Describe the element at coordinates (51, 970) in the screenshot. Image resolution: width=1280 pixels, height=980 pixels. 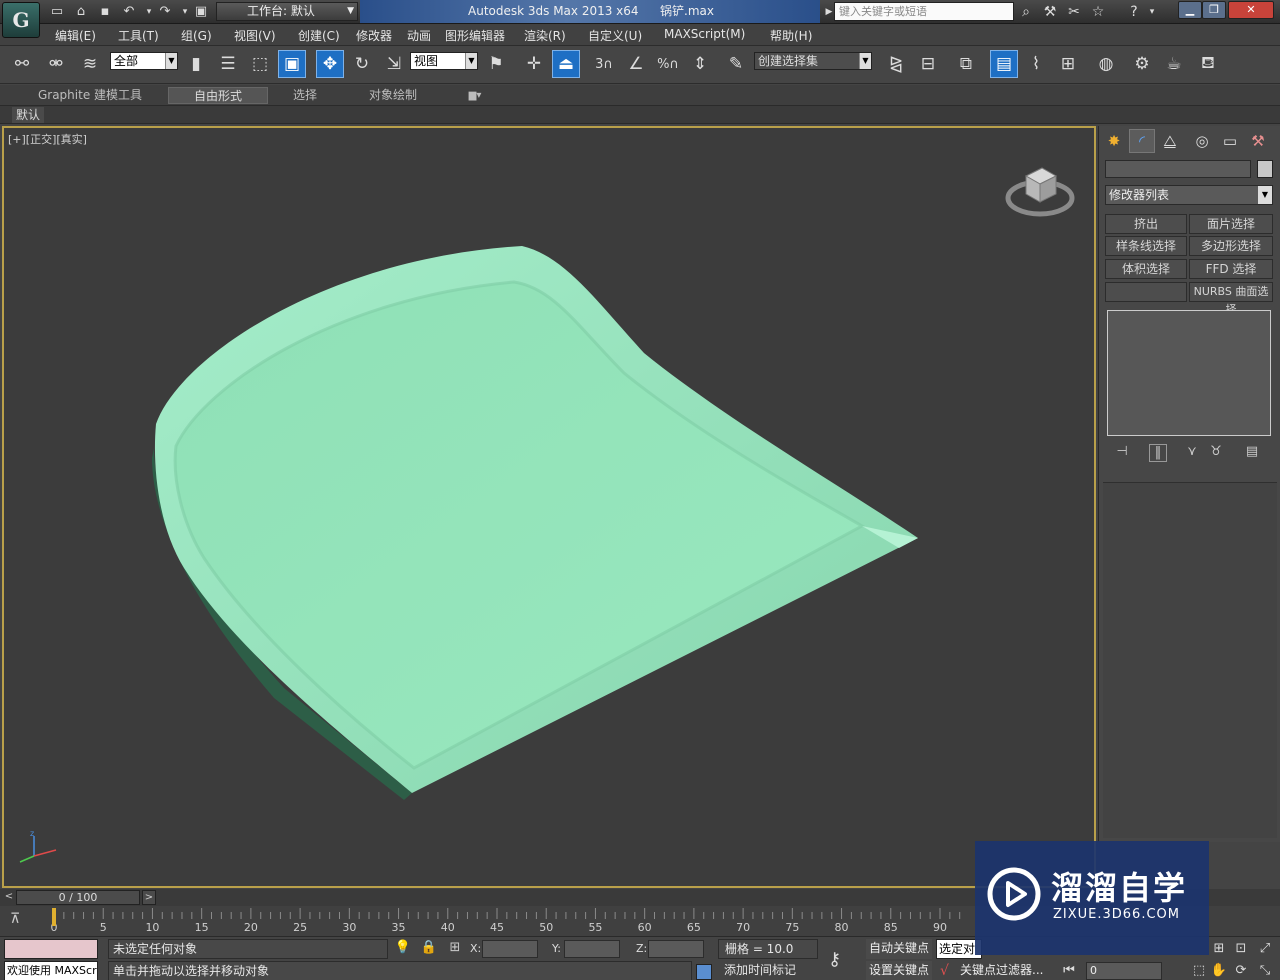
I see `maxscript-mini-listener: 欢迎使用 MAXScr` at that location.